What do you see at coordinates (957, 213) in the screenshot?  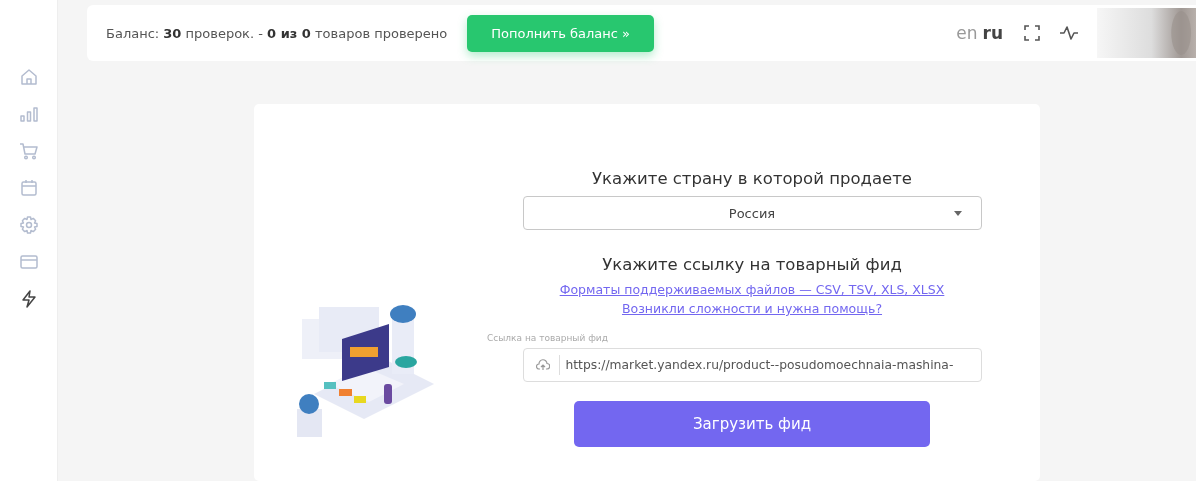 I see `caret-icon` at bounding box center [957, 213].